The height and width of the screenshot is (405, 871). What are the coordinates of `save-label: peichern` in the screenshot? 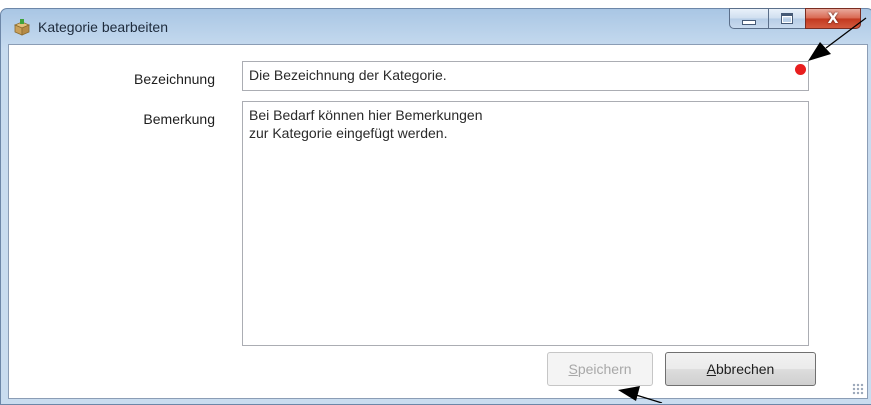 It's located at (604, 369).